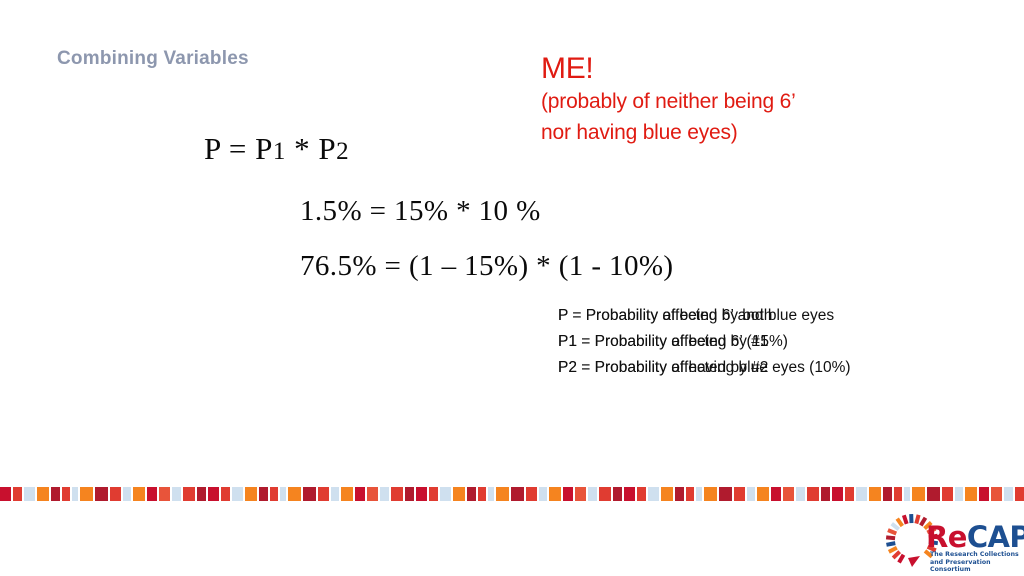 The height and width of the screenshot is (576, 1024). What do you see at coordinates (487, 266) in the screenshot?
I see `equation-complement: 76.5% = (1 – 15%) * (1 - 10%)` at bounding box center [487, 266].